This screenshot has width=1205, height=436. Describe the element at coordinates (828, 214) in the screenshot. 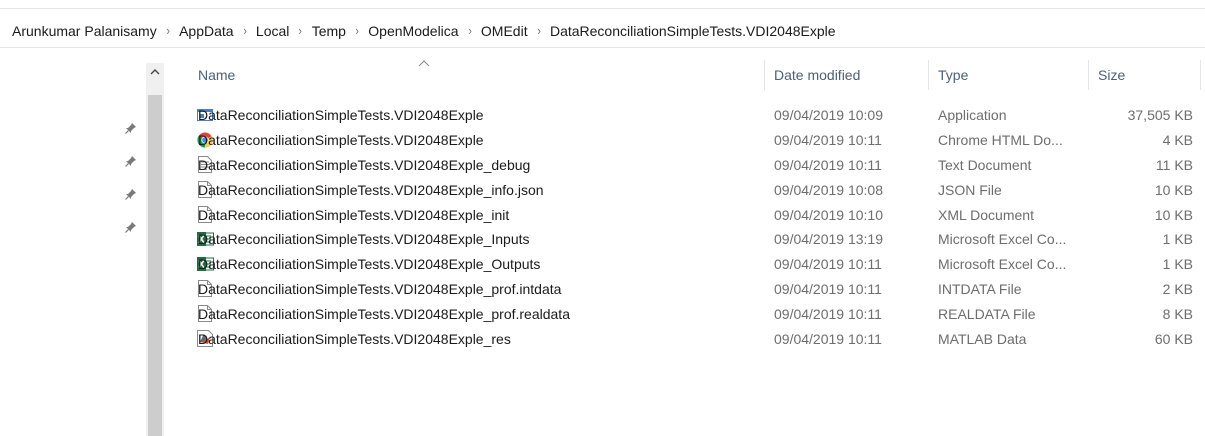

I see `file-date-modified: 09/04/2019 10:10` at that location.